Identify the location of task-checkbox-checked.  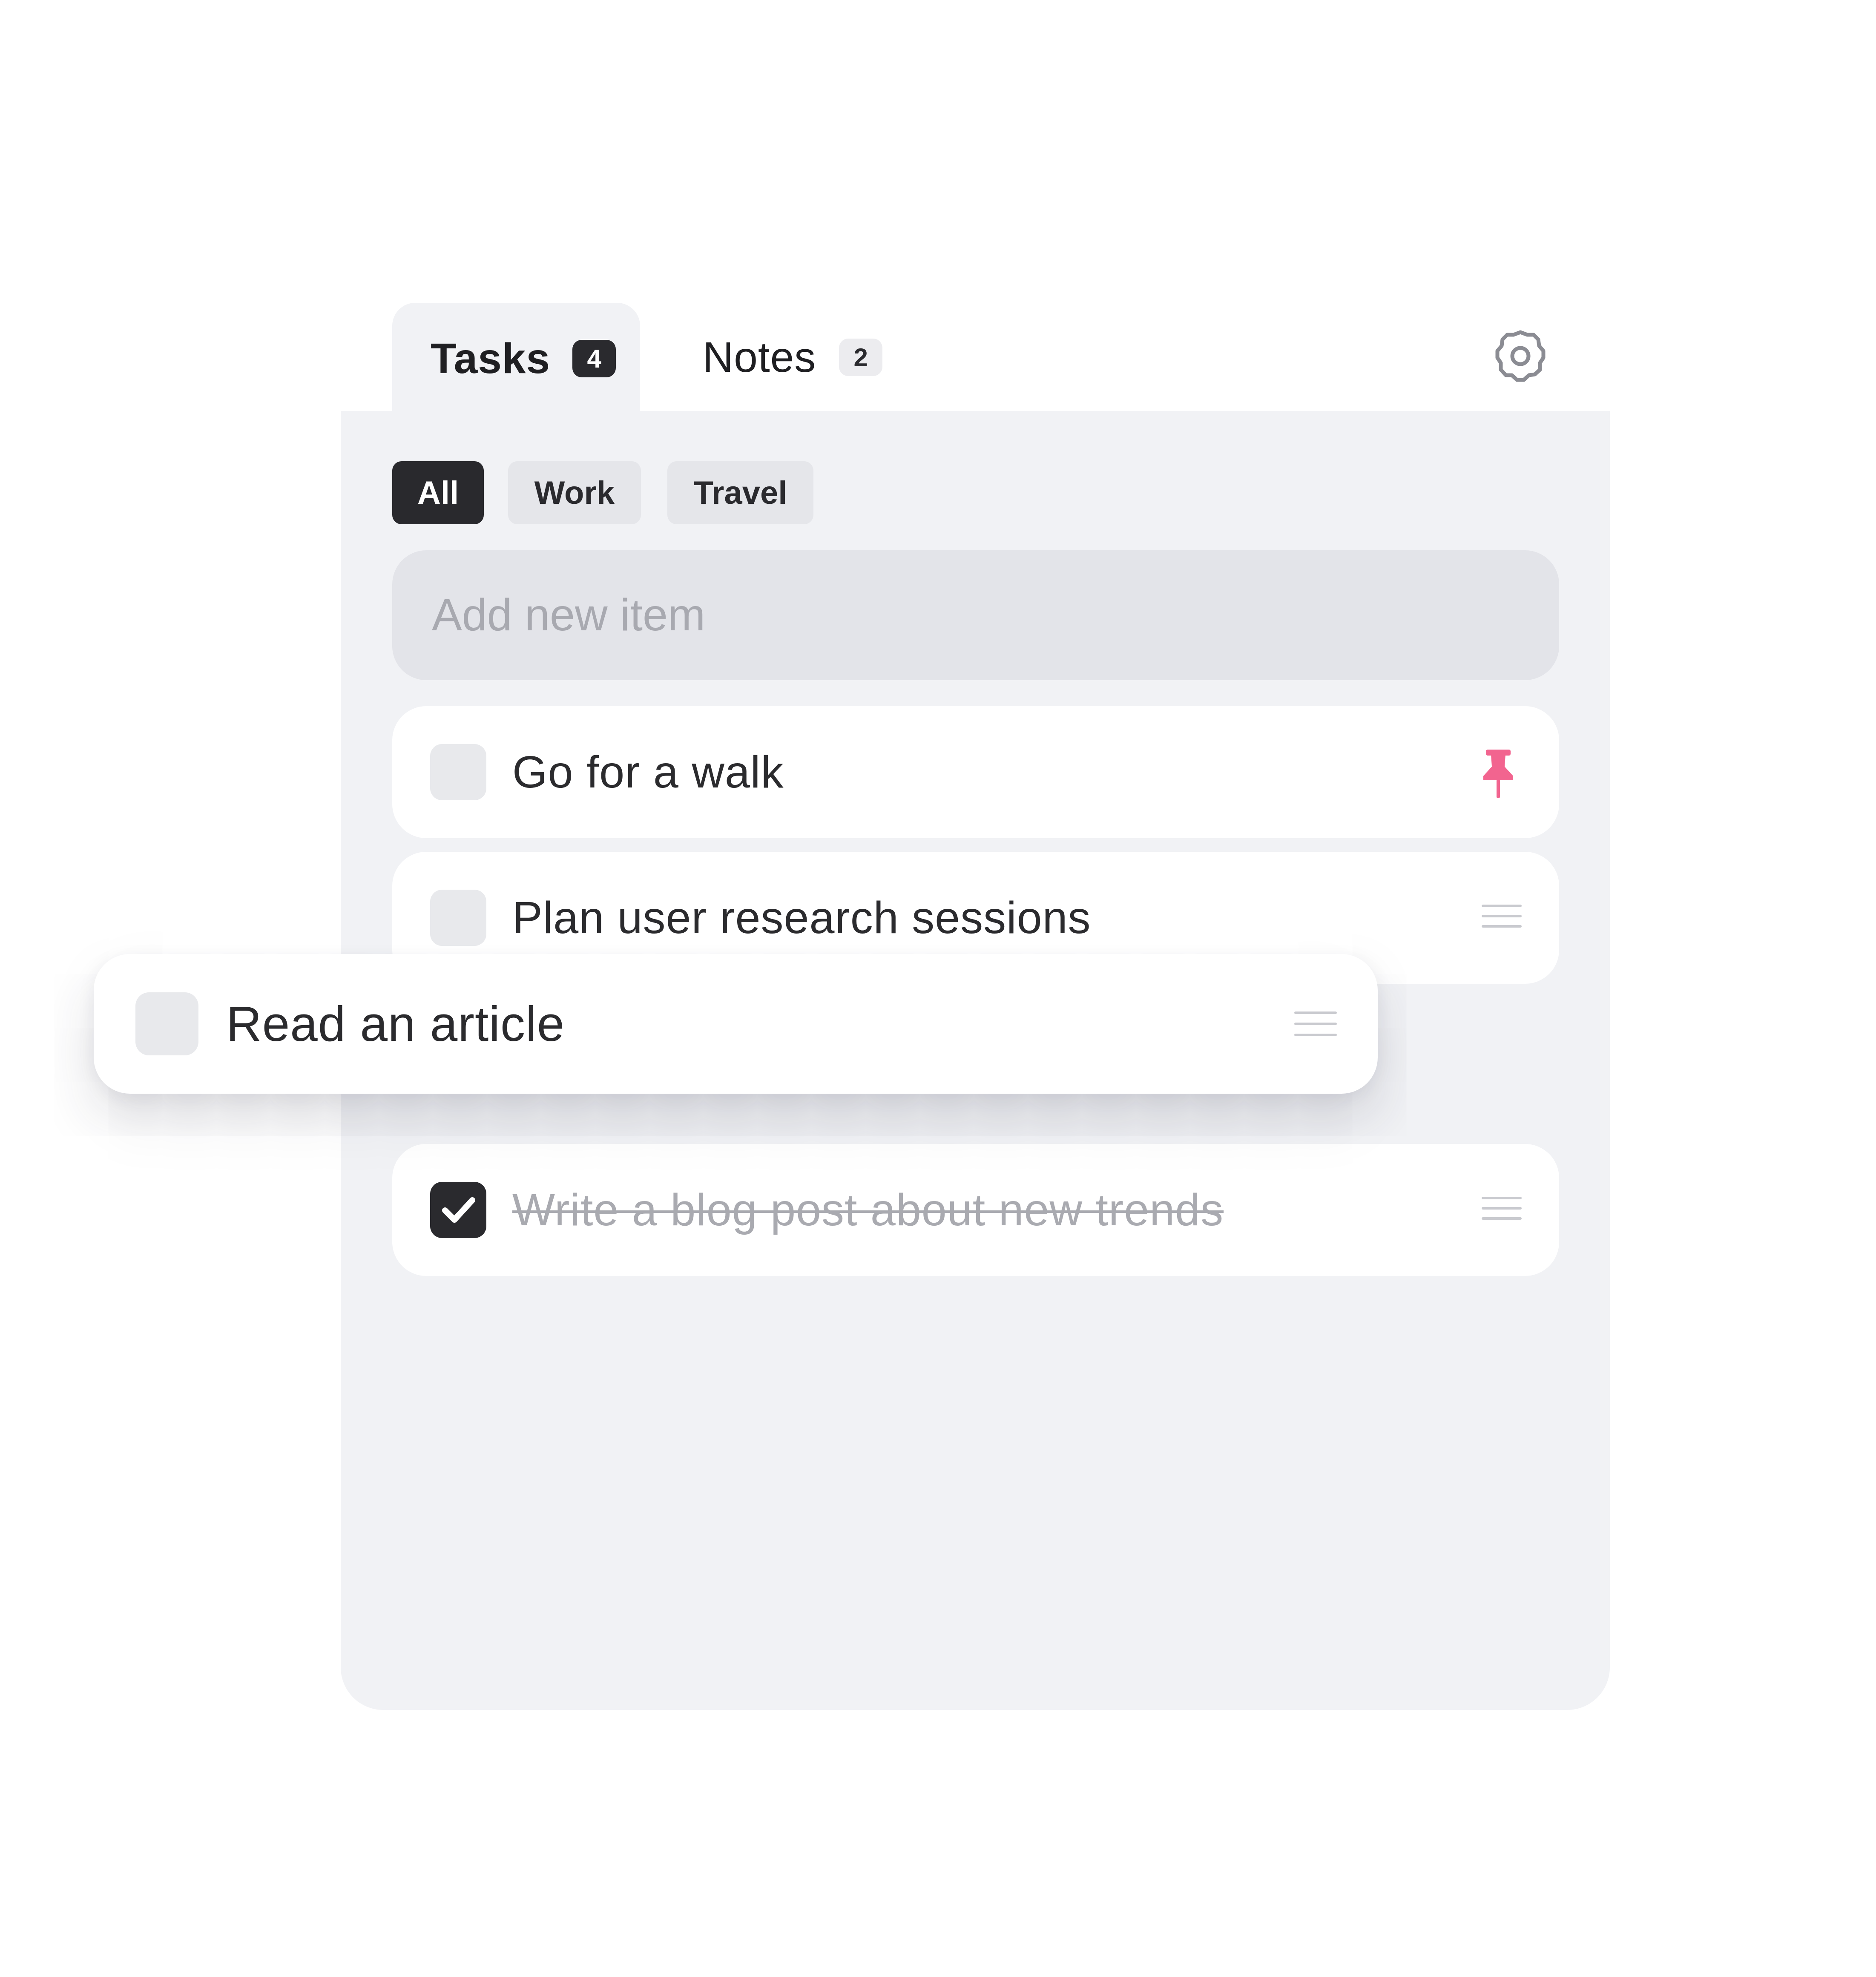
(458, 1210).